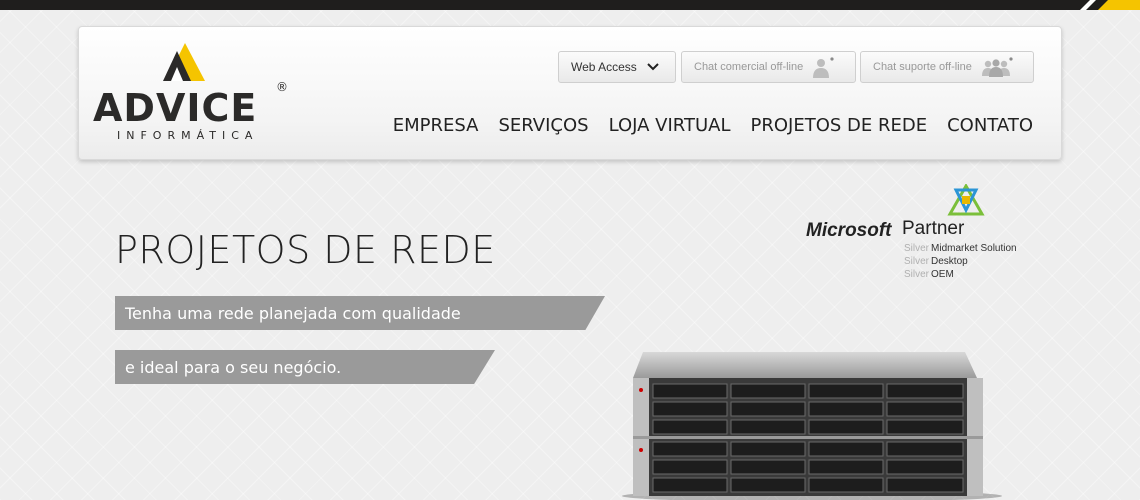  Describe the element at coordinates (749, 67) in the screenshot. I see `chat-commercial-label: Chat comercial off-line` at that location.